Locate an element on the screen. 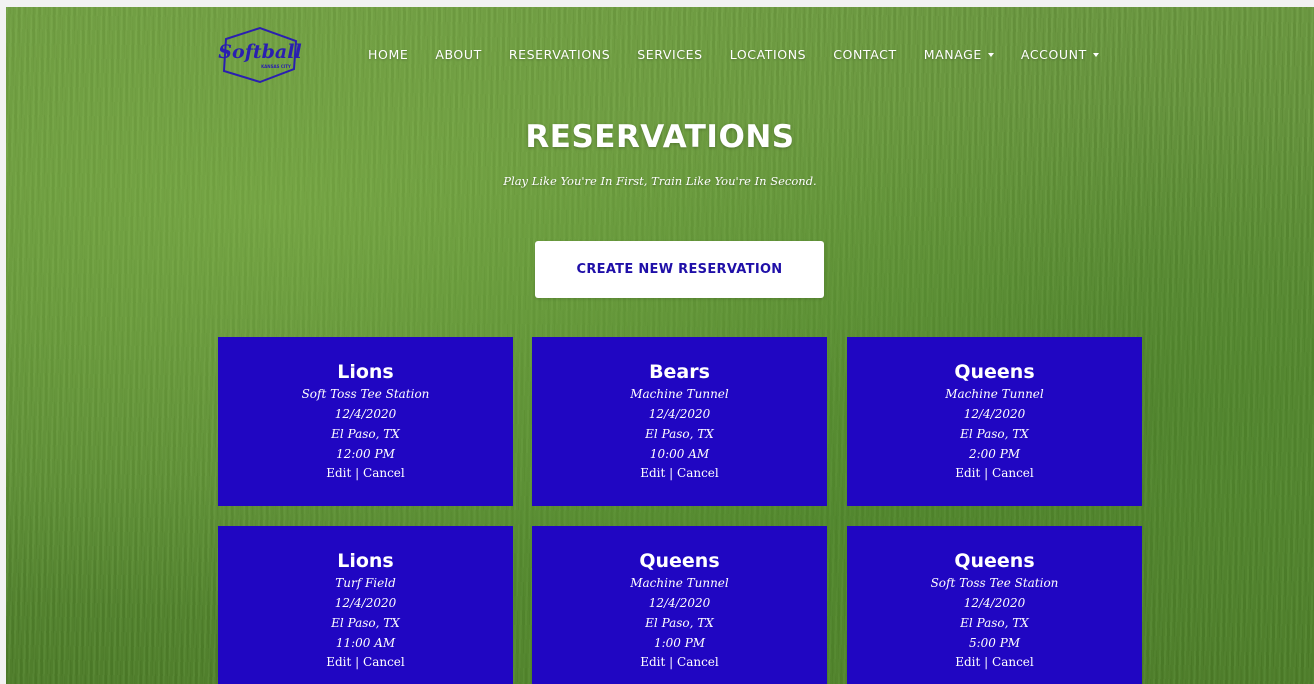 Image resolution: width=1314 pixels, height=684 pixels. softball-logo: Softball KANSAS CITY is located at coordinates (260, 55).